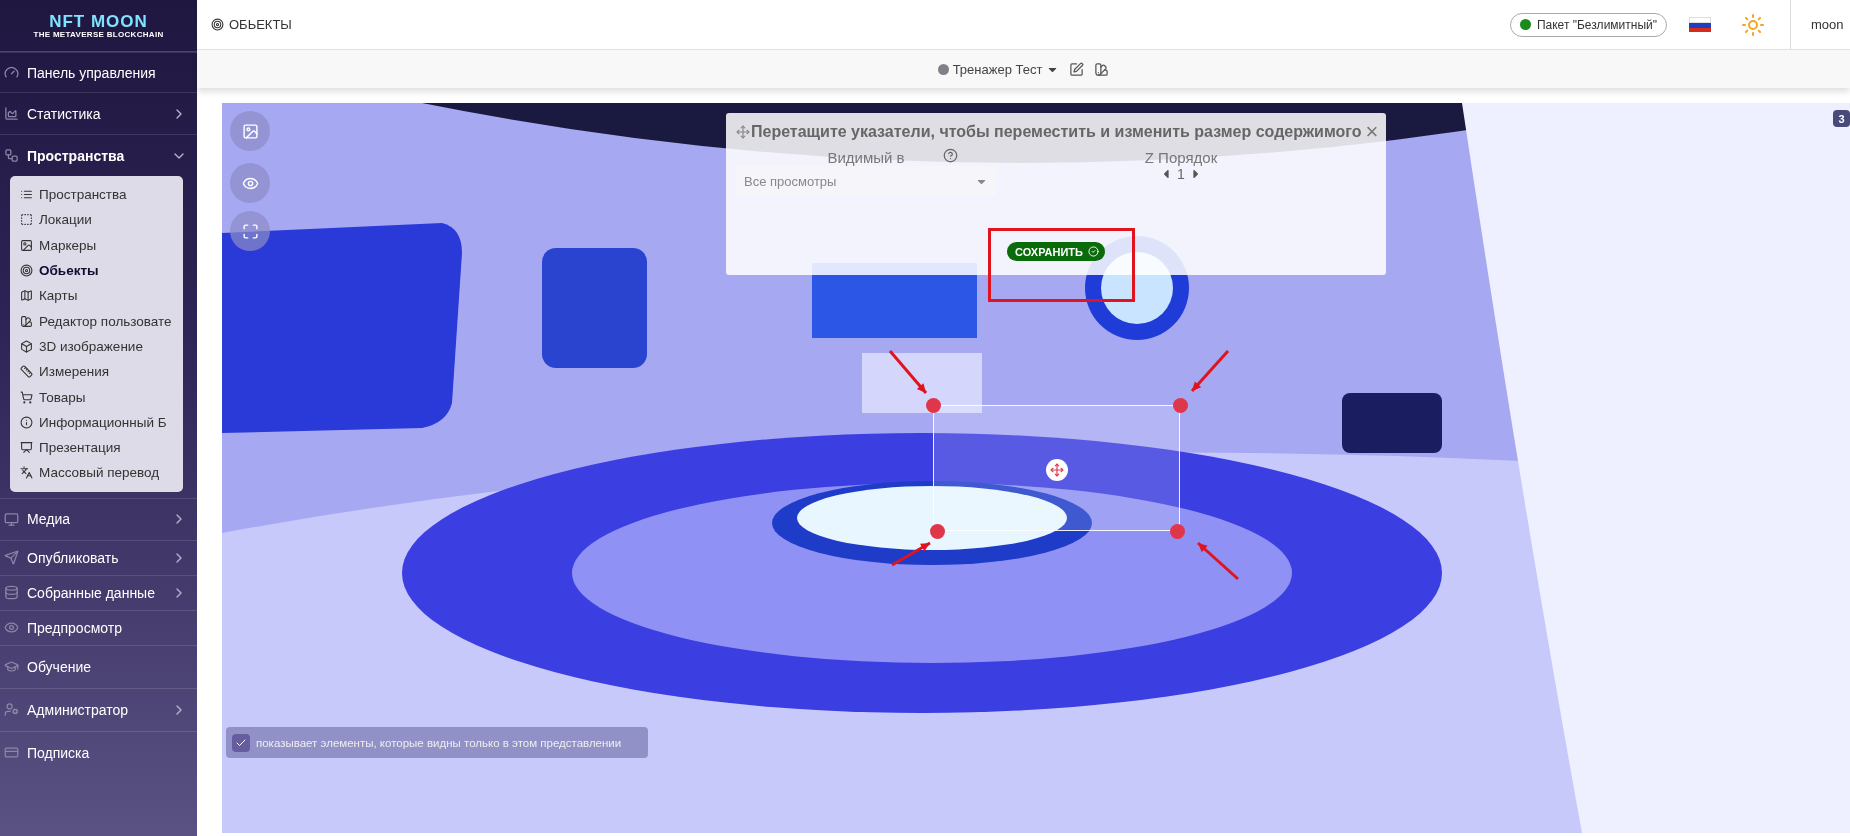 This screenshot has height=836, width=1850. I want to click on eye-icon, so click(11, 628).